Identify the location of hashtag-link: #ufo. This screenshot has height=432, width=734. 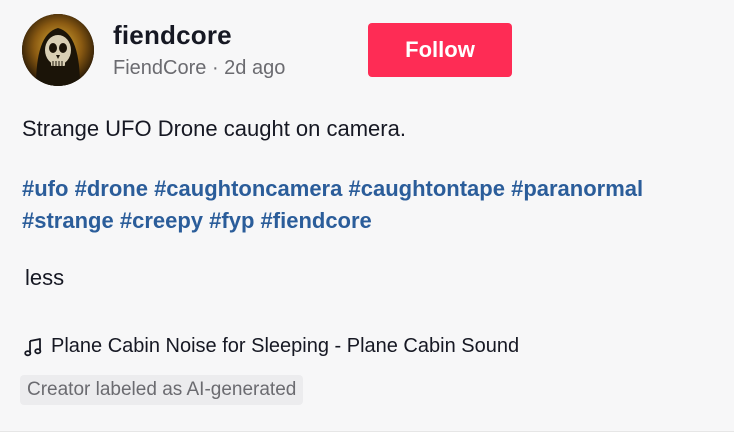
(45, 188).